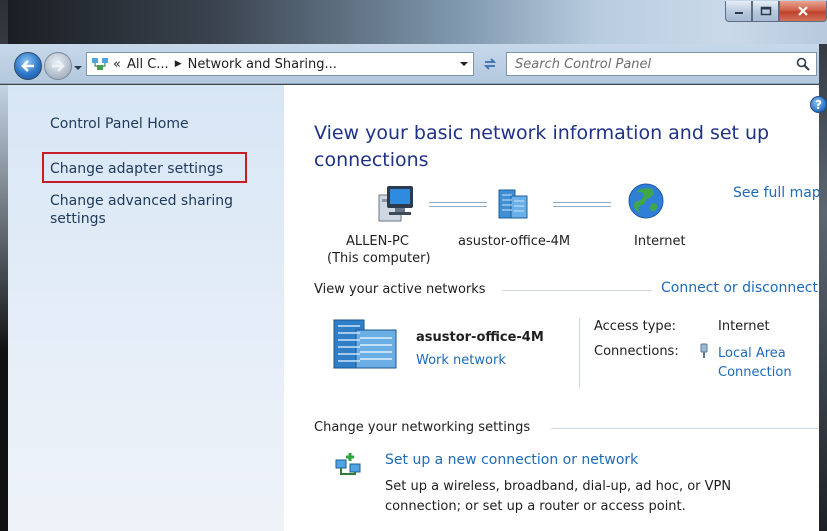  I want to click on internet-globe-icon, so click(646, 201).